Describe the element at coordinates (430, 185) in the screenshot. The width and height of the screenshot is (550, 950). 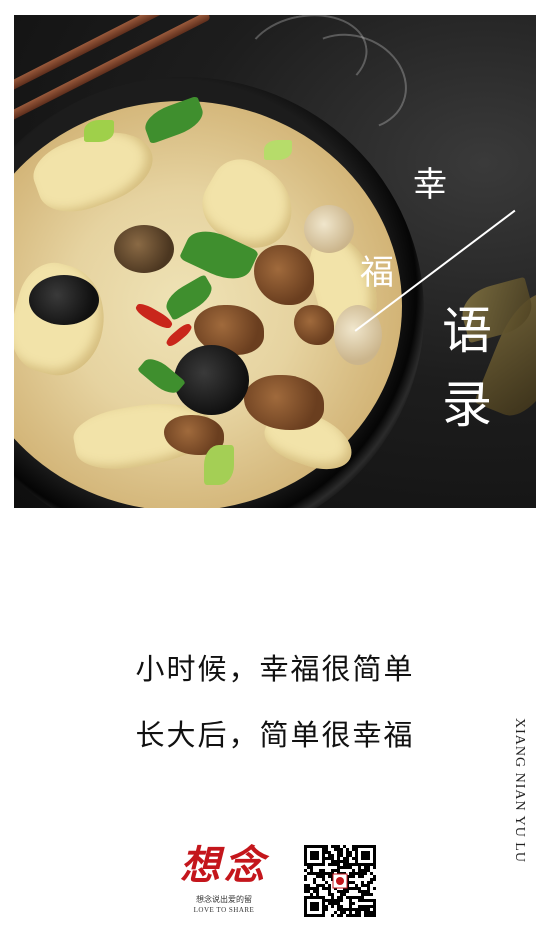
I see `title-char-1: 幸` at that location.